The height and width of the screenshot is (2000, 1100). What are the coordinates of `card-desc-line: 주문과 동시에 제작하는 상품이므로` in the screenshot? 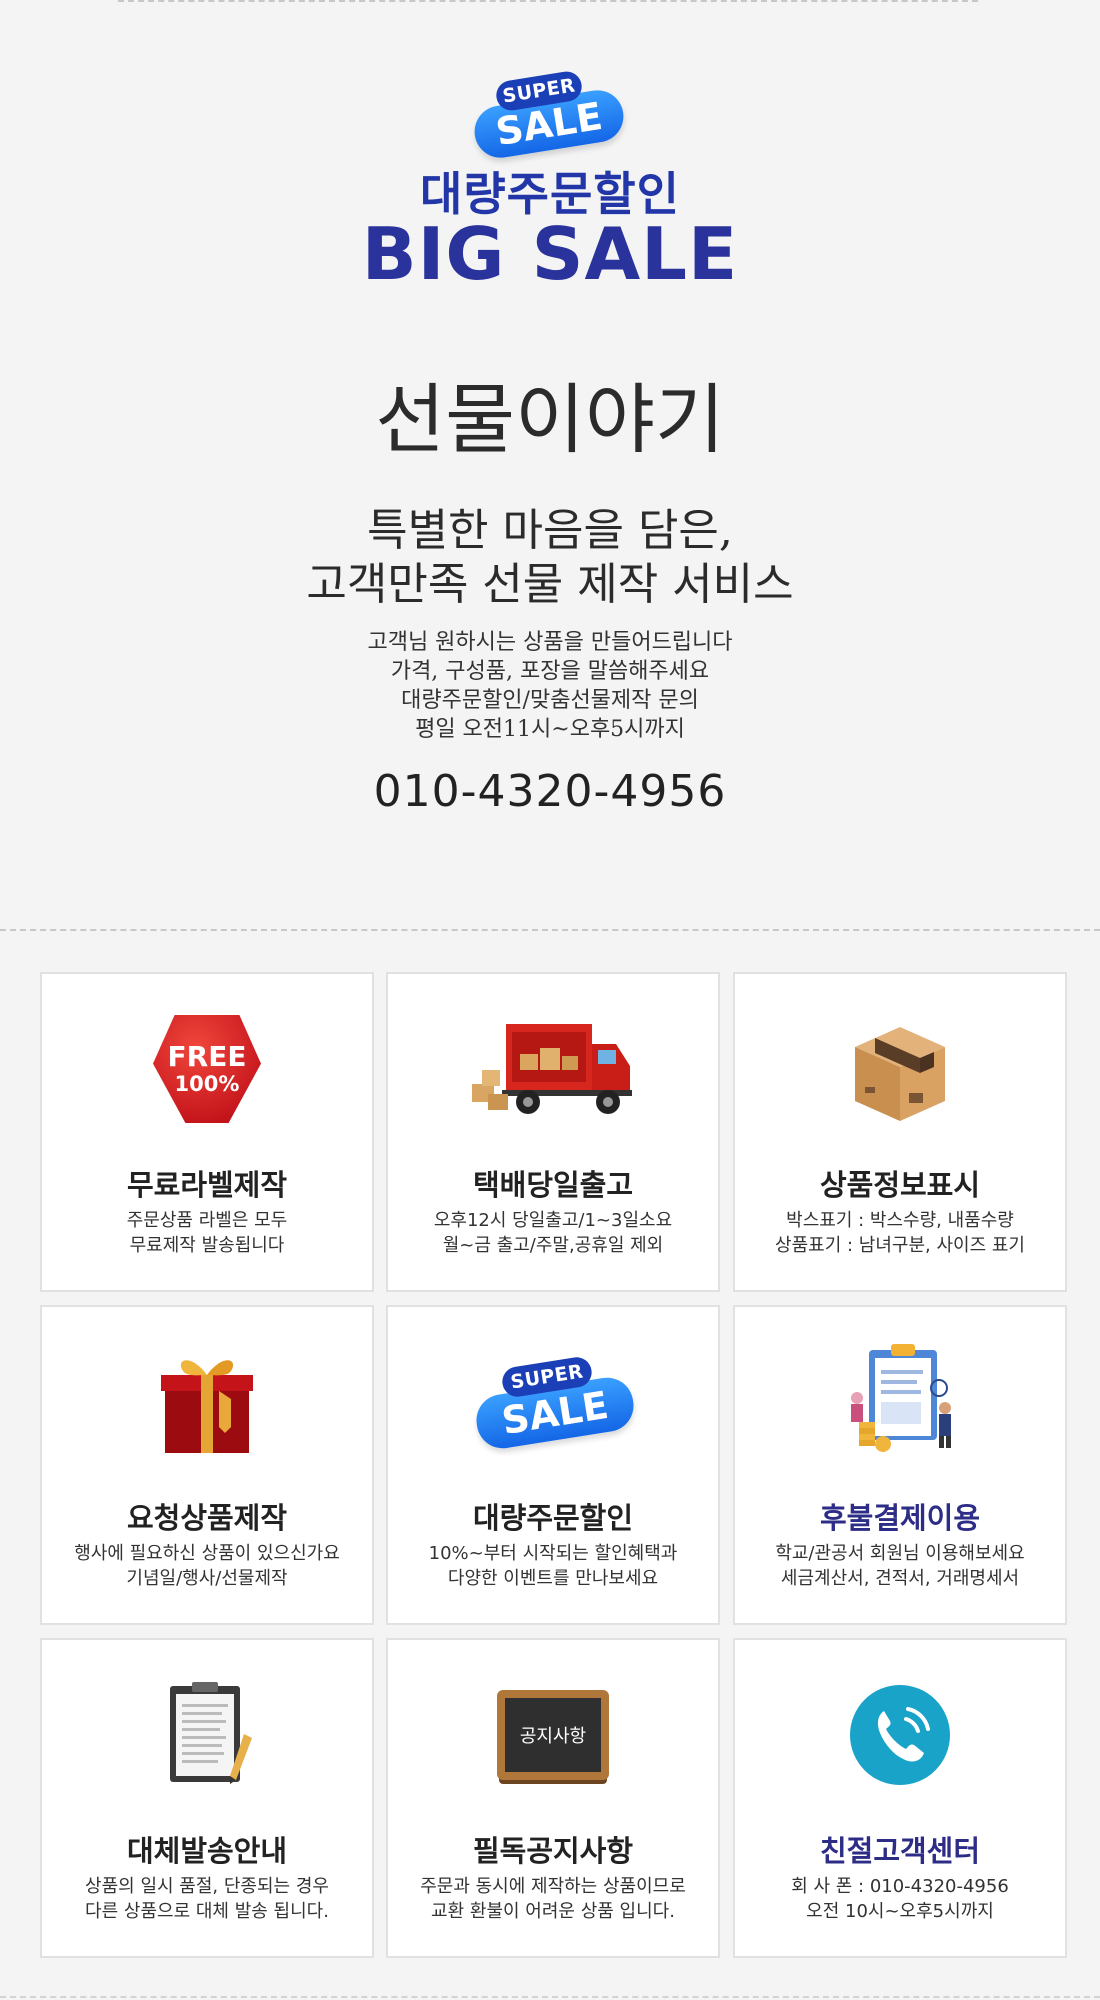 It's located at (553, 1886).